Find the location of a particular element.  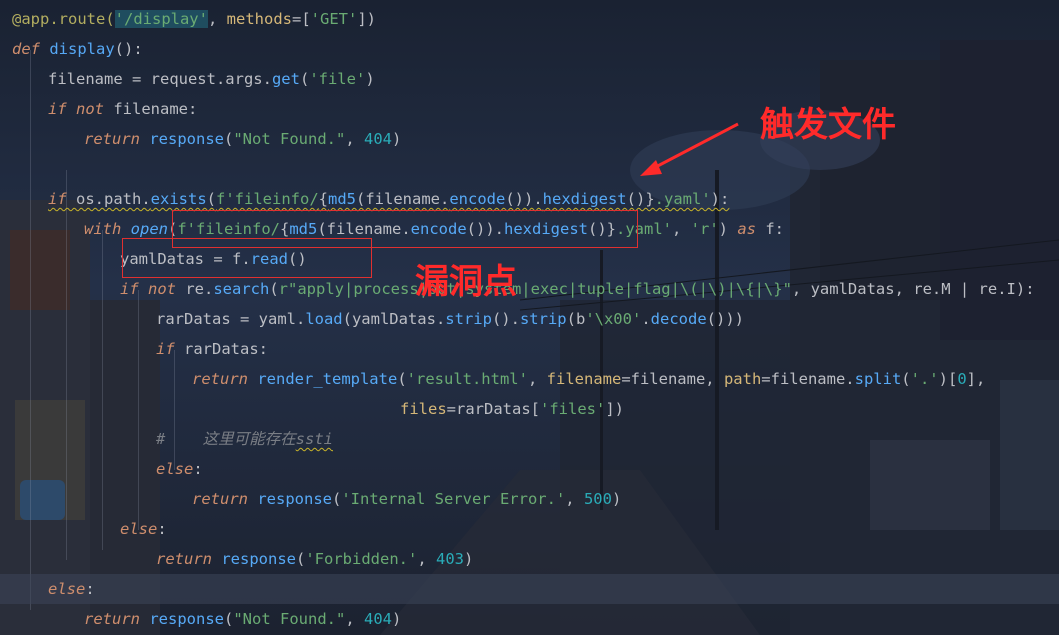

code-token: =filename, is located at coordinates (672, 379).